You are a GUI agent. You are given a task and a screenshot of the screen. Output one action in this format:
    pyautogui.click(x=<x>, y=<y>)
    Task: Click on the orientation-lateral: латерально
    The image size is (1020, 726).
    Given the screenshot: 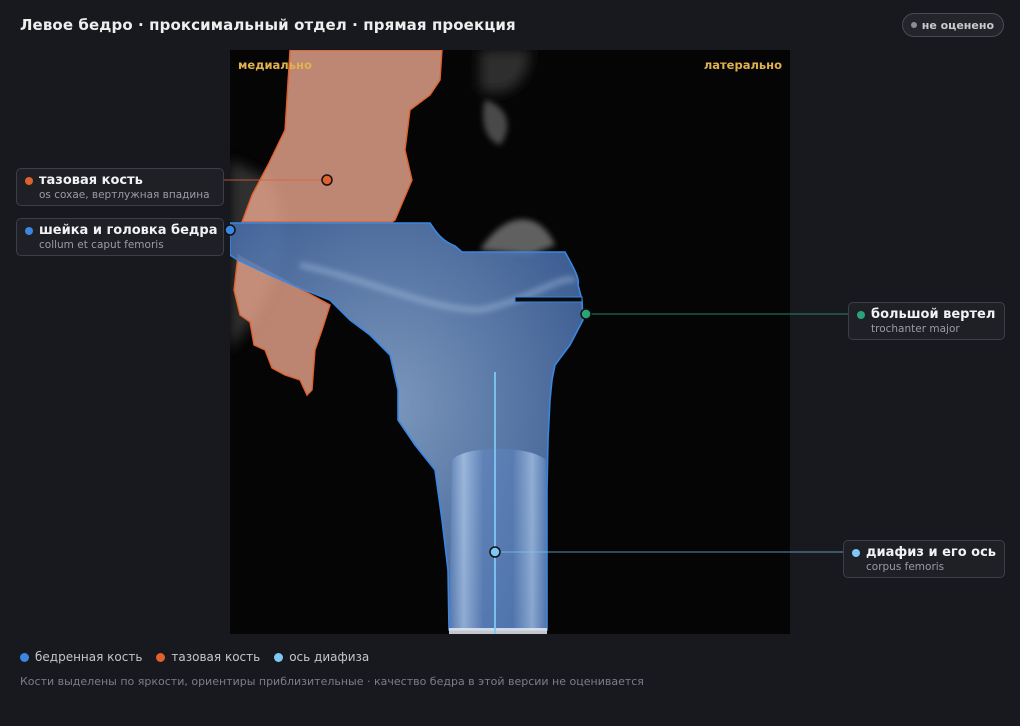 What is the action you would take?
    pyautogui.click(x=742, y=65)
    